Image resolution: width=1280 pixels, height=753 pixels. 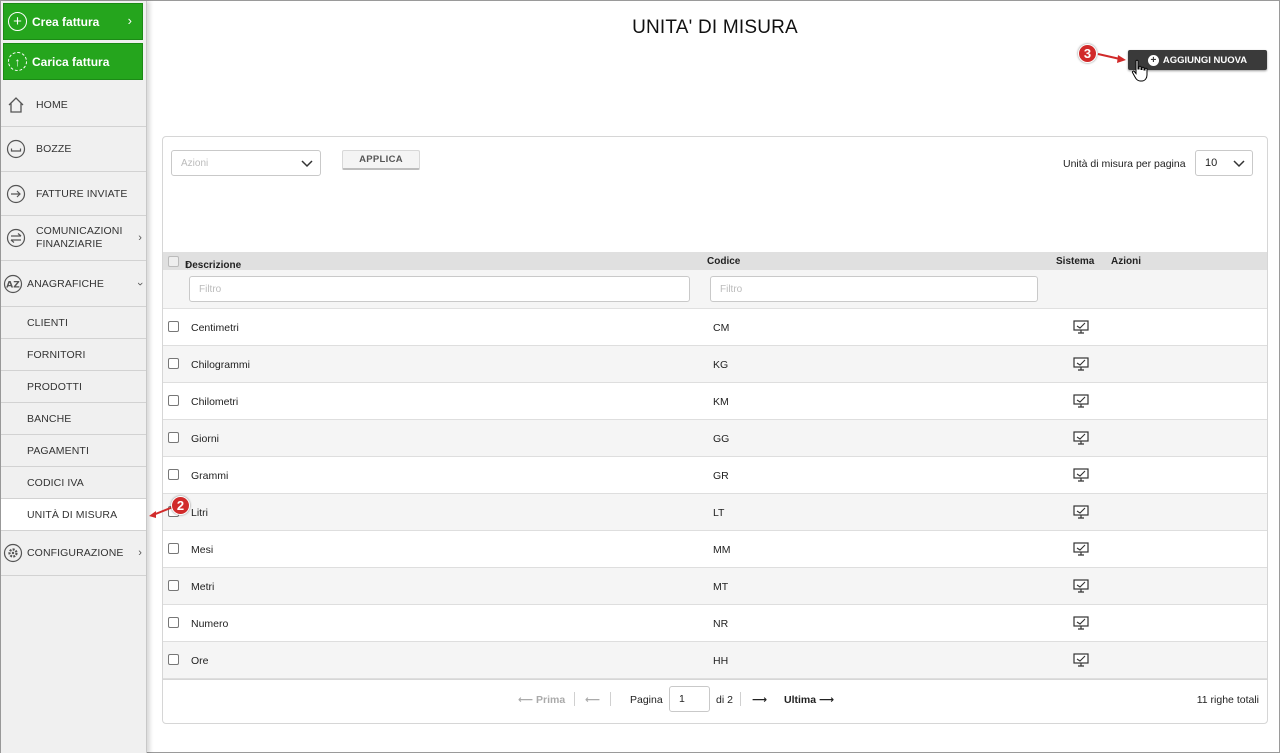 I want to click on sidebar-item-sent-invoices: FATTURE INVIATE, so click(x=73, y=194).